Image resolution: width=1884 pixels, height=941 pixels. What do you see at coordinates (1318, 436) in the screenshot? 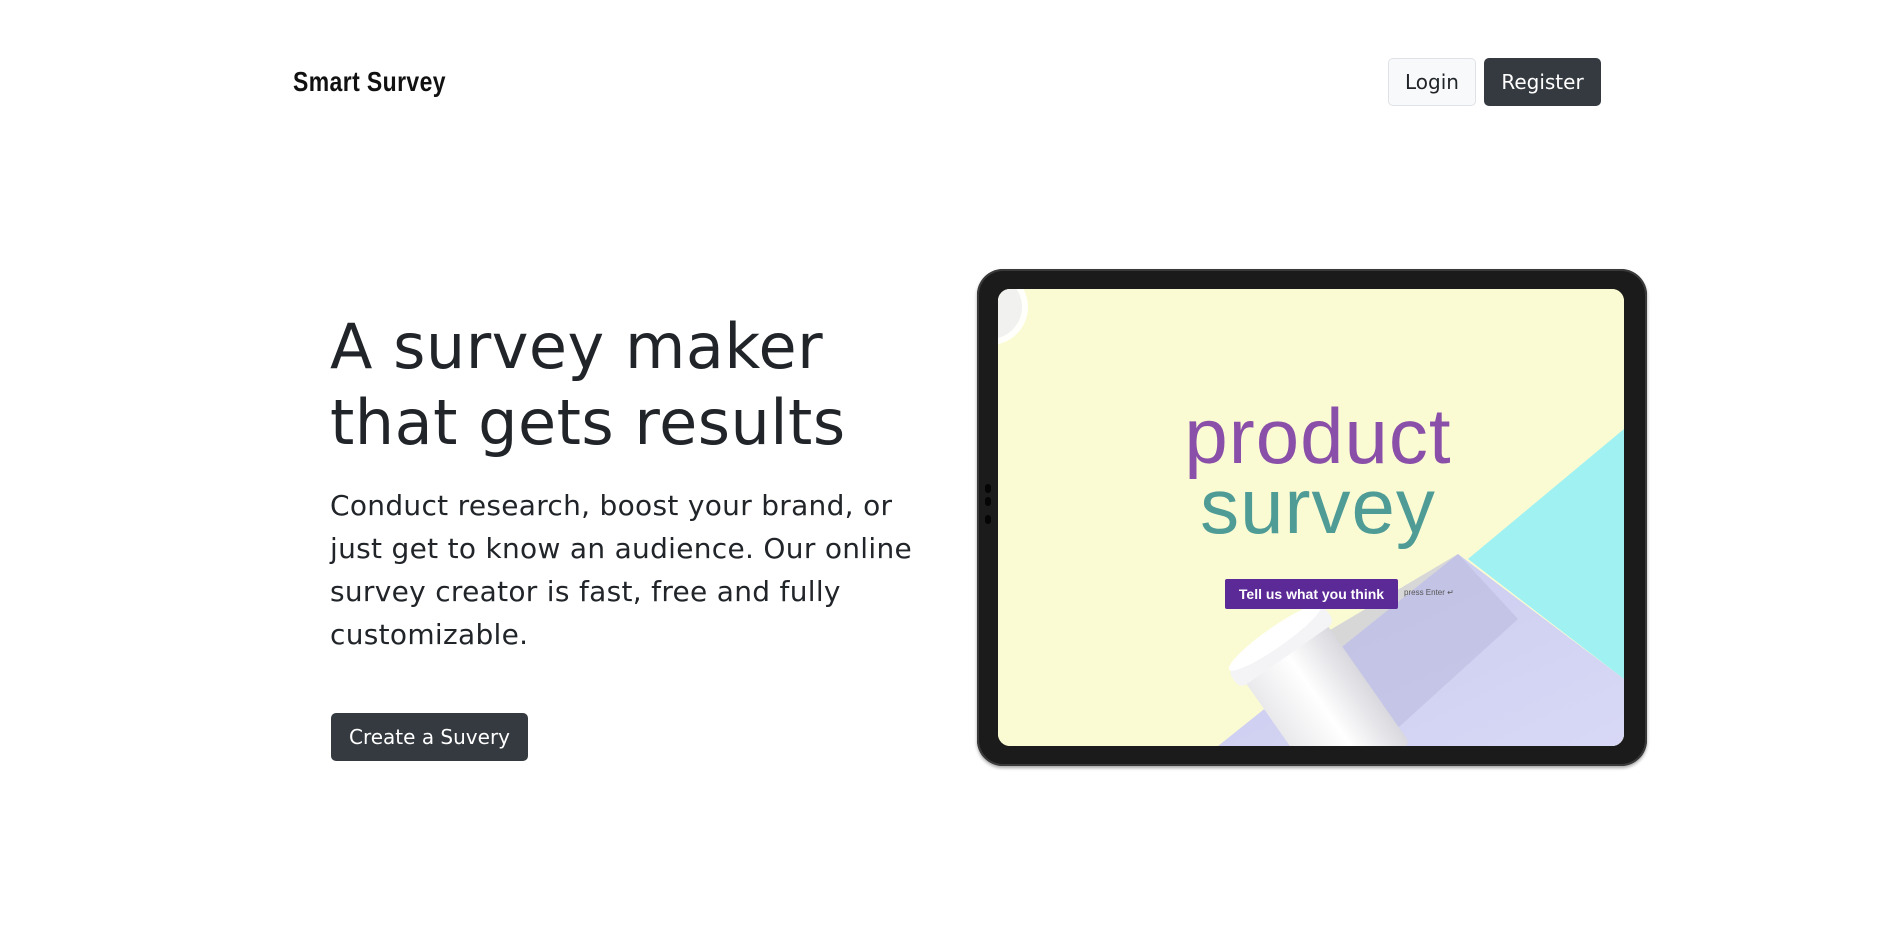
I see `mockup-title-line1: product` at bounding box center [1318, 436].